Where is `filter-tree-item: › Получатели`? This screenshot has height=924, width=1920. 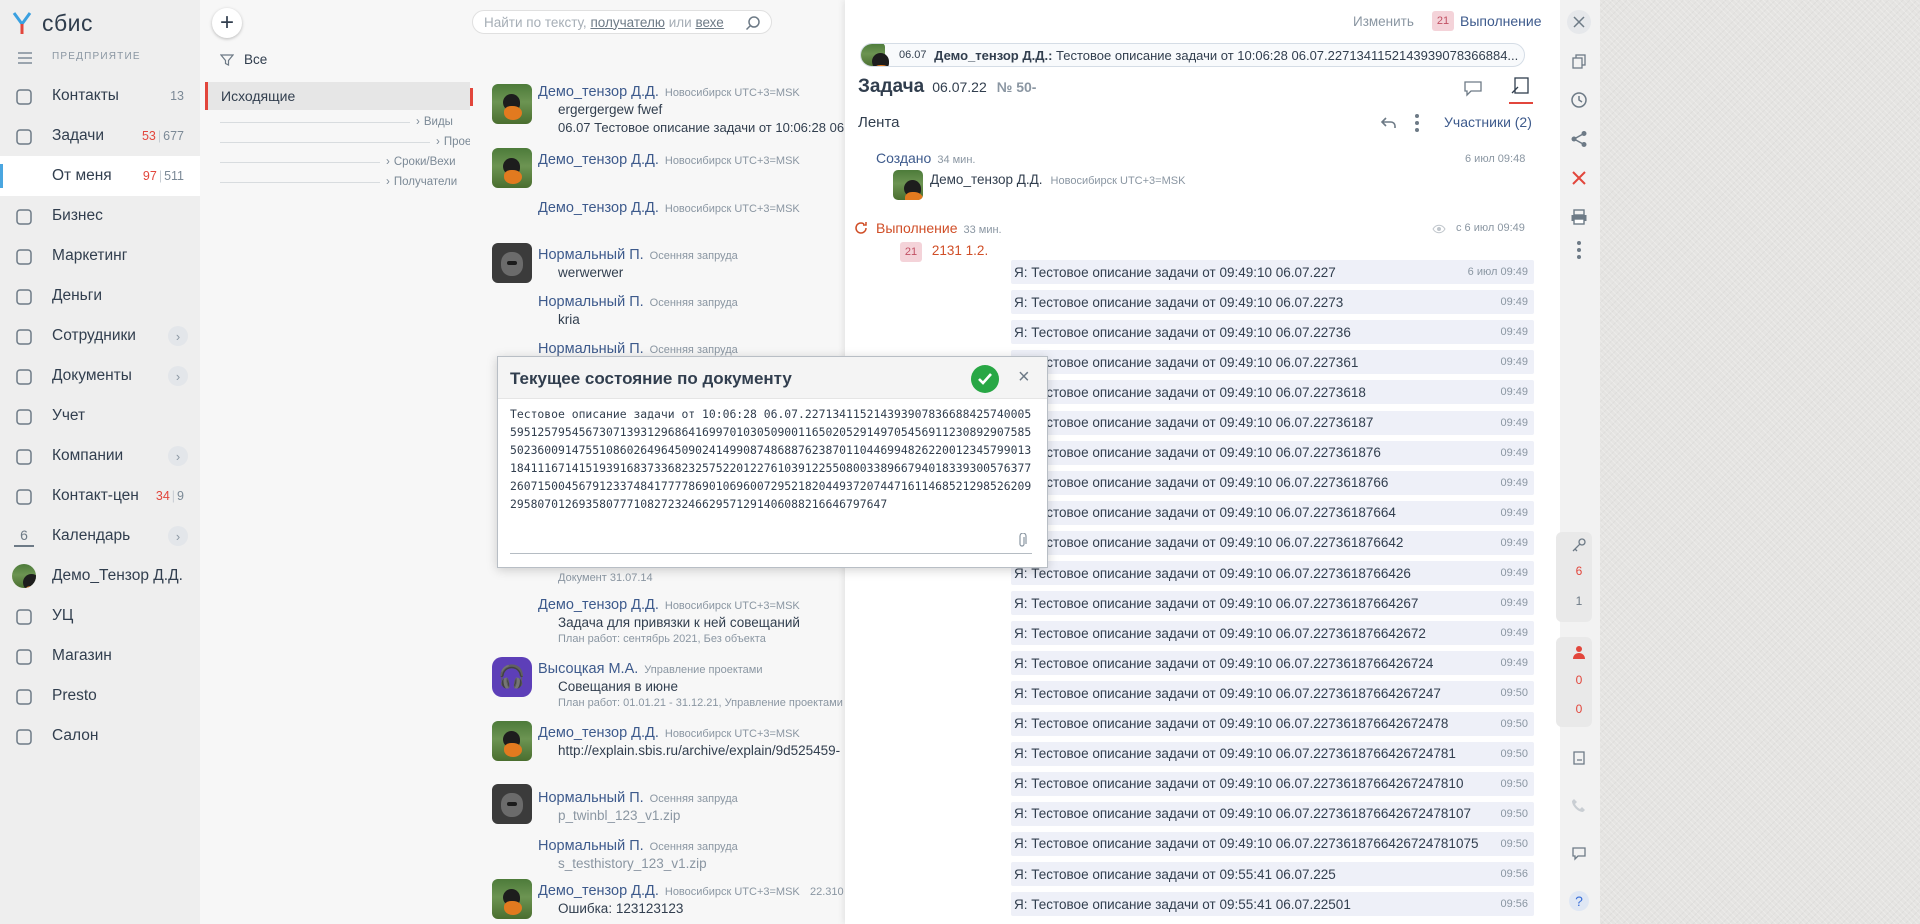 filter-tree-item: › Получатели is located at coordinates (338, 182).